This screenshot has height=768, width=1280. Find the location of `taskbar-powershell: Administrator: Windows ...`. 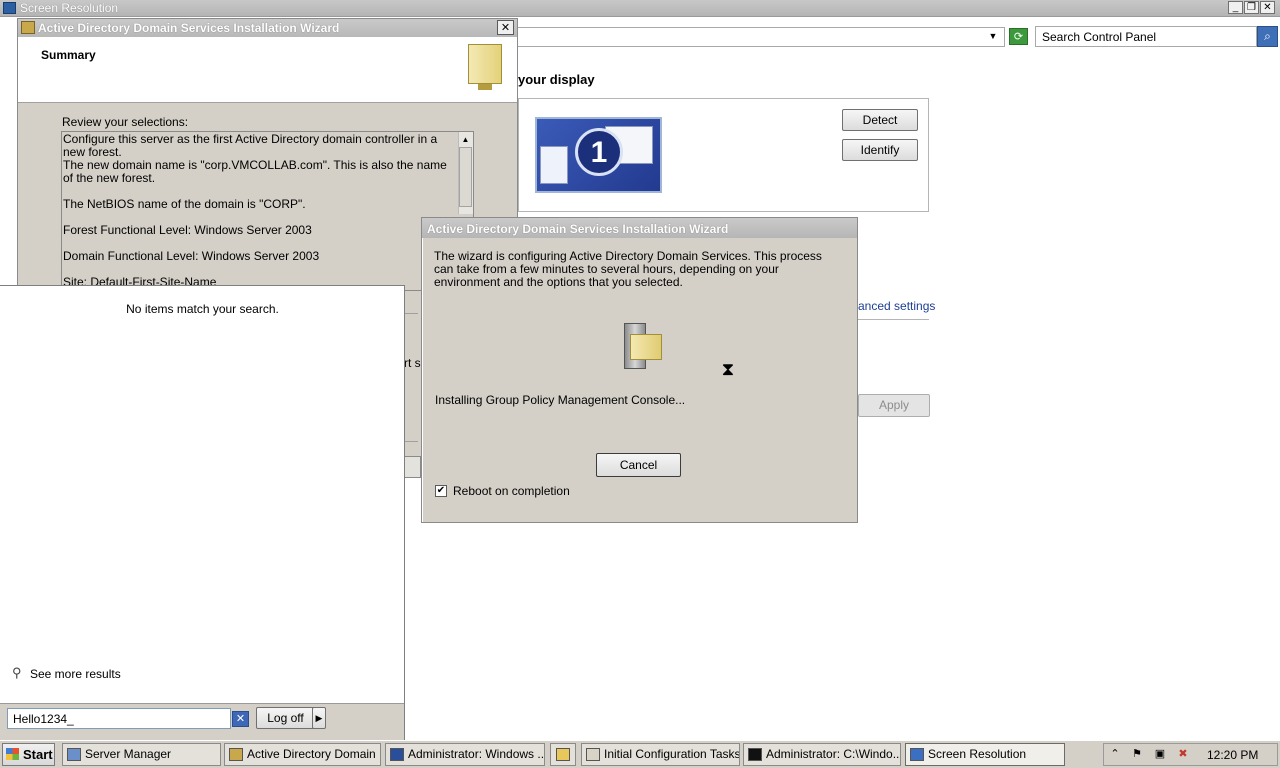

taskbar-powershell: Administrator: Windows ... is located at coordinates (465, 754).